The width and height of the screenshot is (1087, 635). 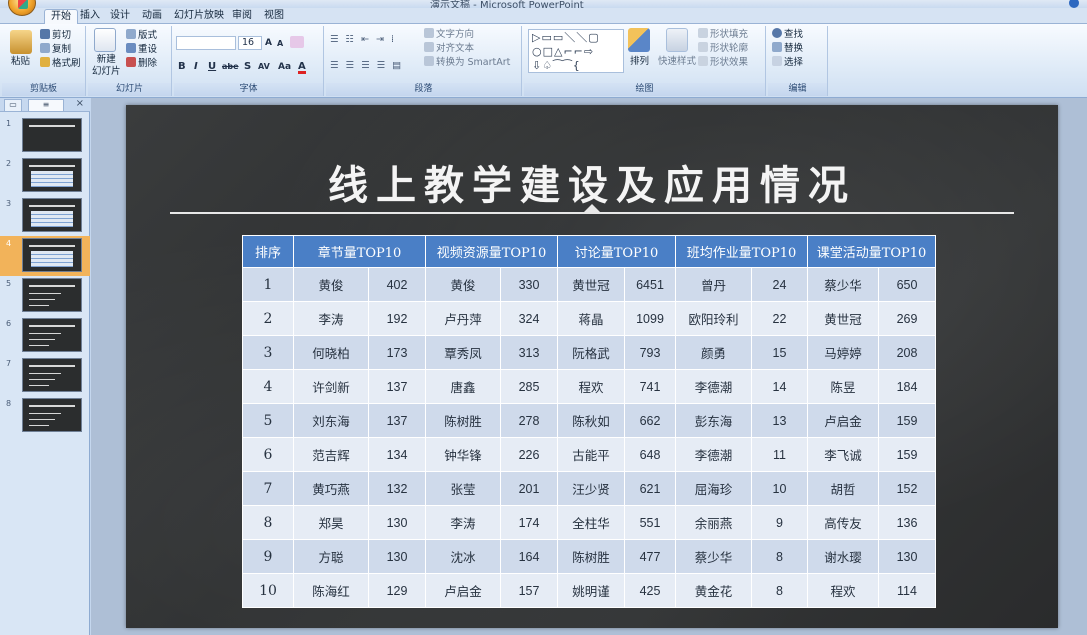 What do you see at coordinates (843, 386) in the screenshot?
I see `name-cell: 陈昱` at bounding box center [843, 386].